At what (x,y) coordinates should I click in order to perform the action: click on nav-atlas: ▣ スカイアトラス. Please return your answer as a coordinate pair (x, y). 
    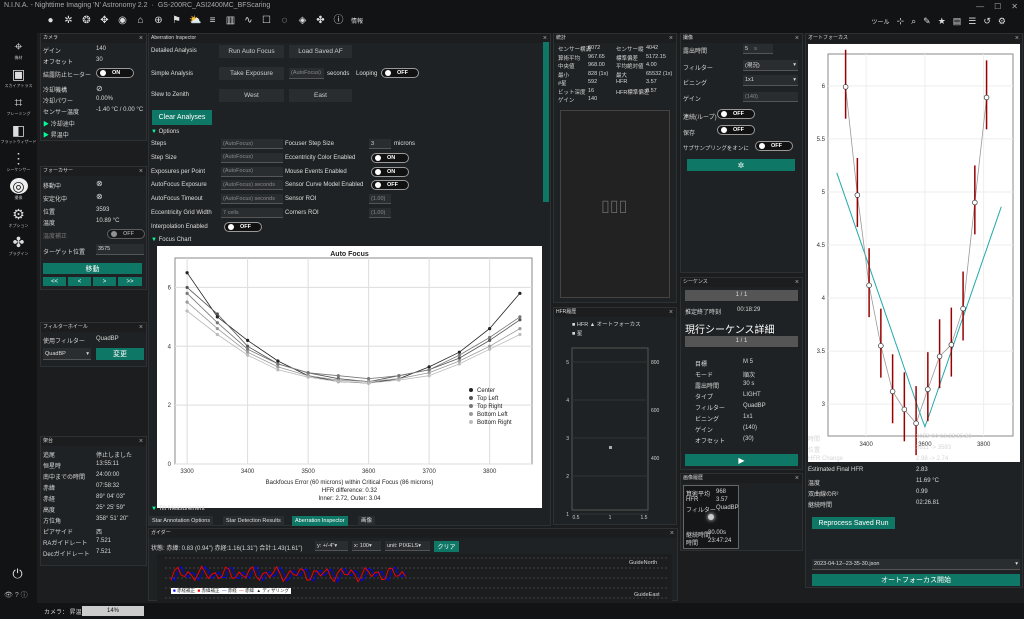
    Looking at the image, I should click on (18, 77).